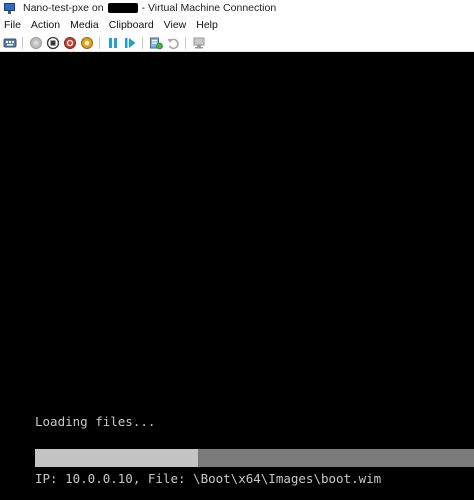 This screenshot has width=474, height=500. I want to click on loading-progress-bar, so click(254, 458).